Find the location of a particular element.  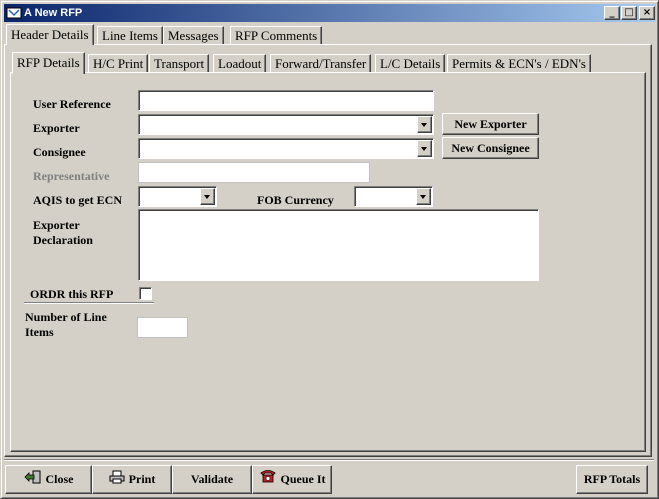

exporter-declaration-textarea is located at coordinates (338, 245).